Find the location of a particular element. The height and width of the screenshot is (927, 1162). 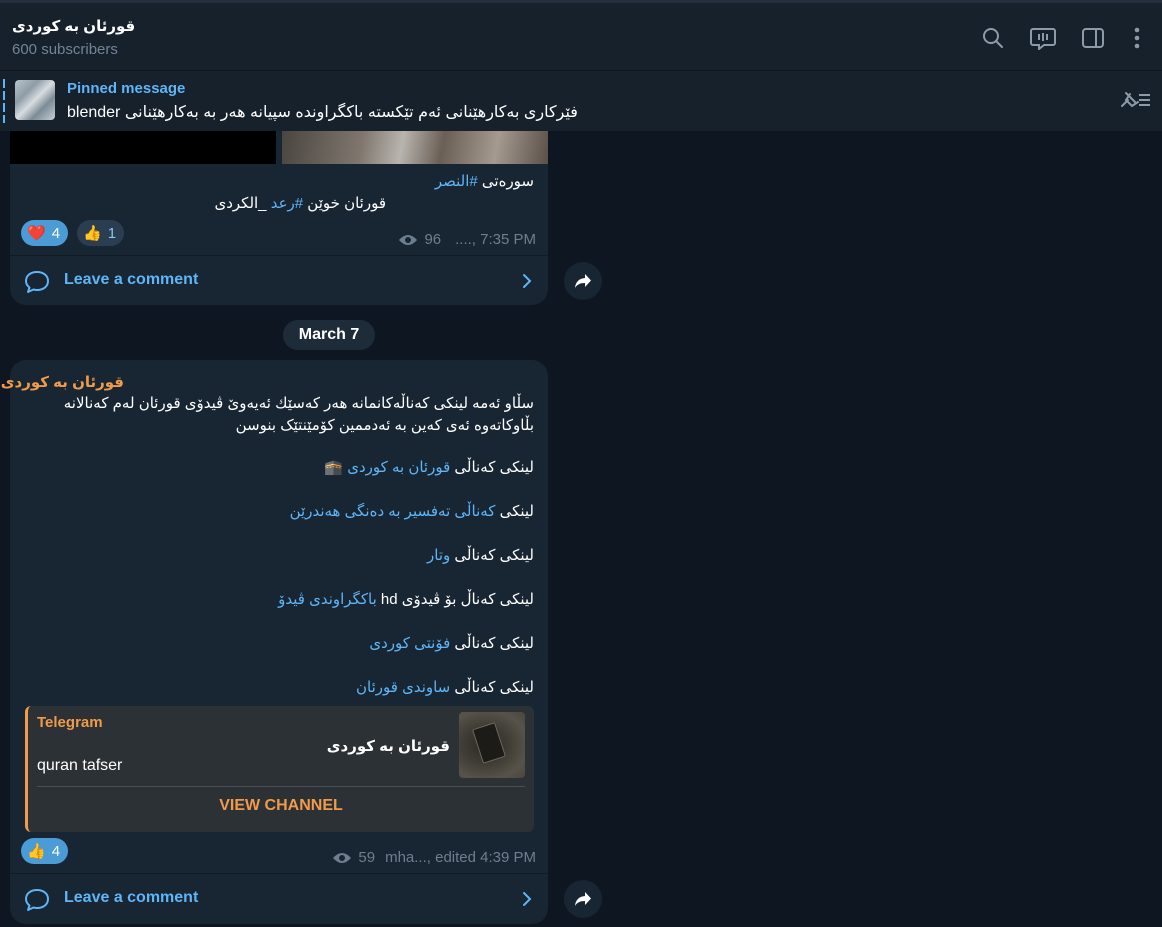

kaaba-icon: 🕋 is located at coordinates (336, 467).